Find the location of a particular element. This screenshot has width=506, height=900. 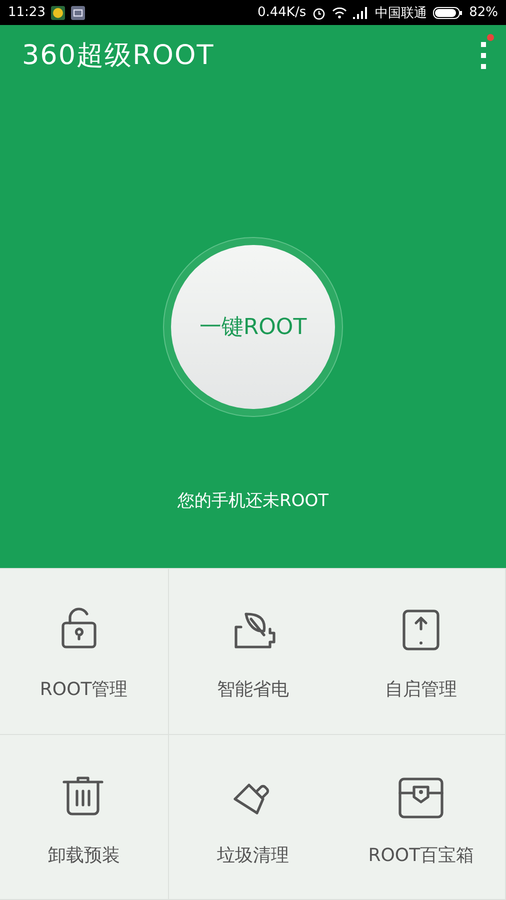

signal-icon is located at coordinates (361, 12).